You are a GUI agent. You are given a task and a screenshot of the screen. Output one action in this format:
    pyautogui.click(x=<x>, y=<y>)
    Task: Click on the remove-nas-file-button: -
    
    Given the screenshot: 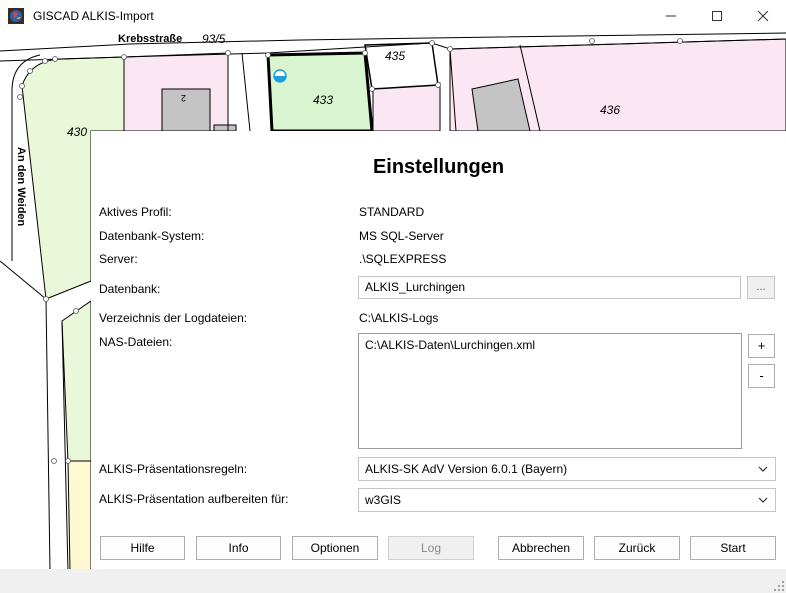 What is the action you would take?
    pyautogui.click(x=761, y=376)
    